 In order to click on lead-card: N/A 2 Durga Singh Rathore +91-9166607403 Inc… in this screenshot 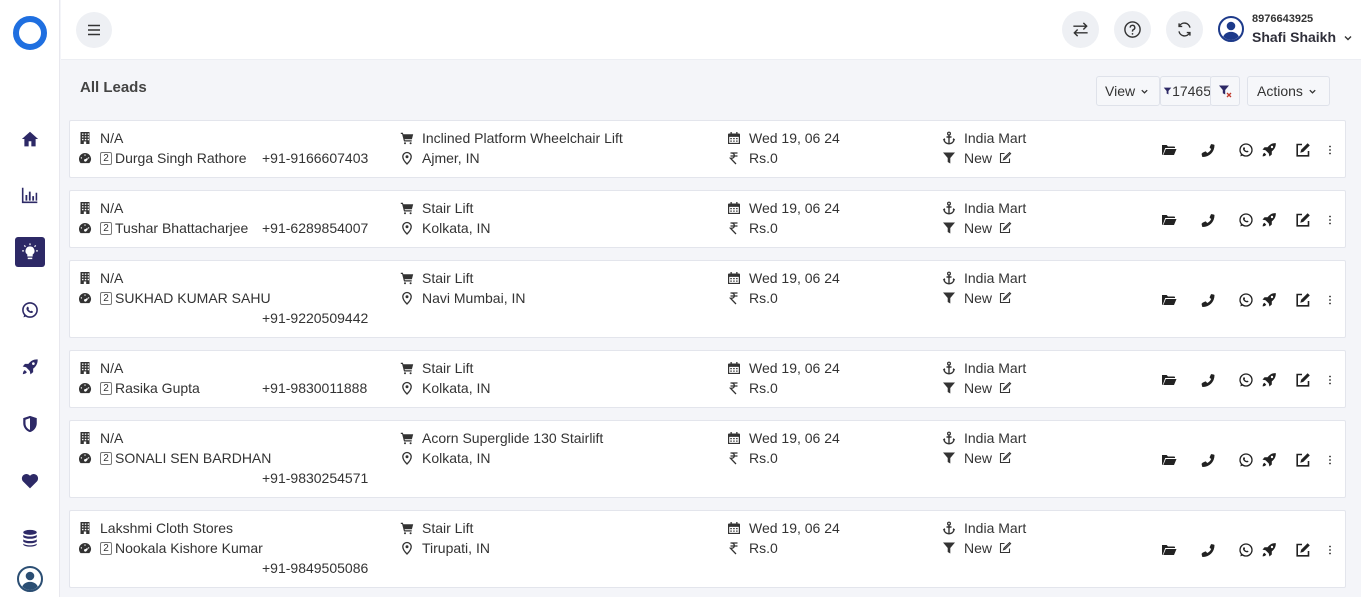, I will do `click(707, 149)`.